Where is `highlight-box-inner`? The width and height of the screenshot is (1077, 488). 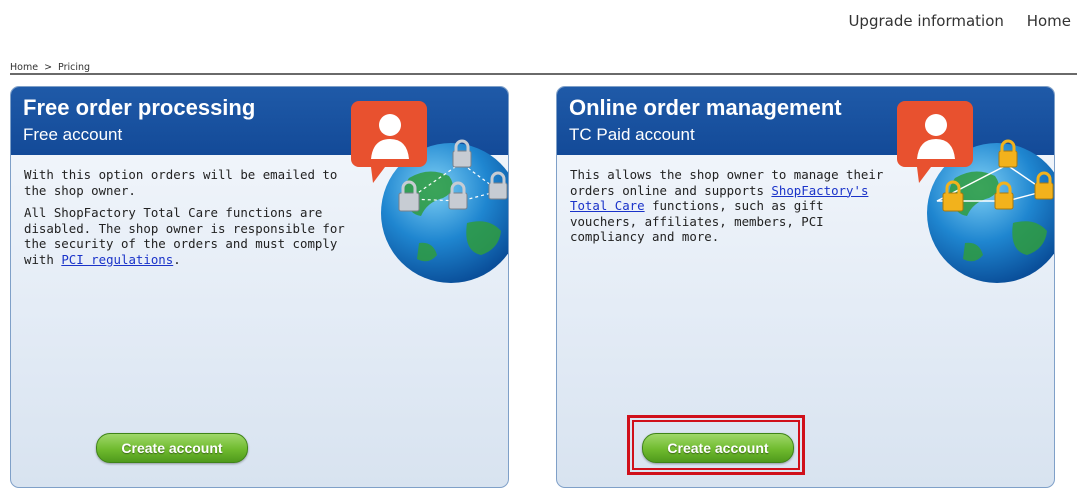 highlight-box-inner is located at coordinates (716, 445).